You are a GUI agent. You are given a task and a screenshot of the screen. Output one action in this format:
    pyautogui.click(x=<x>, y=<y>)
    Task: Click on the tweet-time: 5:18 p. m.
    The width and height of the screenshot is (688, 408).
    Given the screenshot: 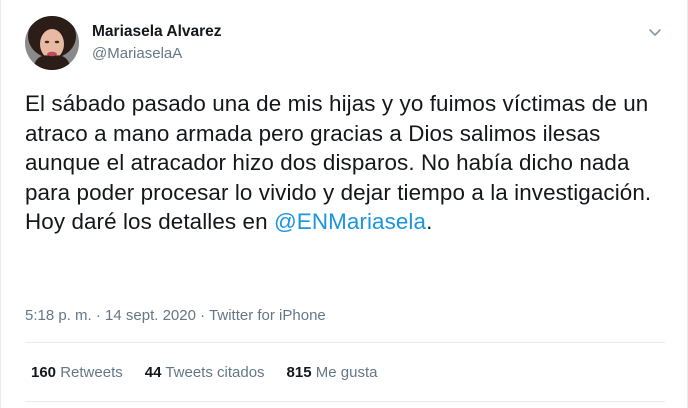 What is the action you would take?
    pyautogui.click(x=58, y=315)
    